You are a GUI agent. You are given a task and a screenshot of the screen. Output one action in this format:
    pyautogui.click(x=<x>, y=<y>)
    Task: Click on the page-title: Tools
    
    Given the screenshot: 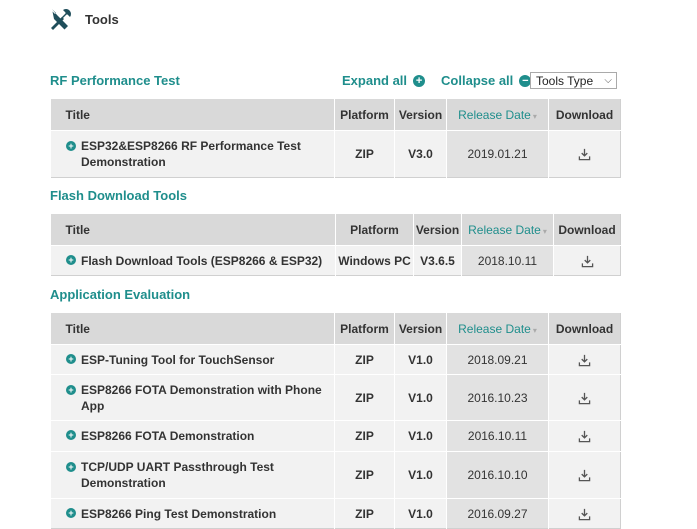 What is the action you would take?
    pyautogui.click(x=102, y=19)
    